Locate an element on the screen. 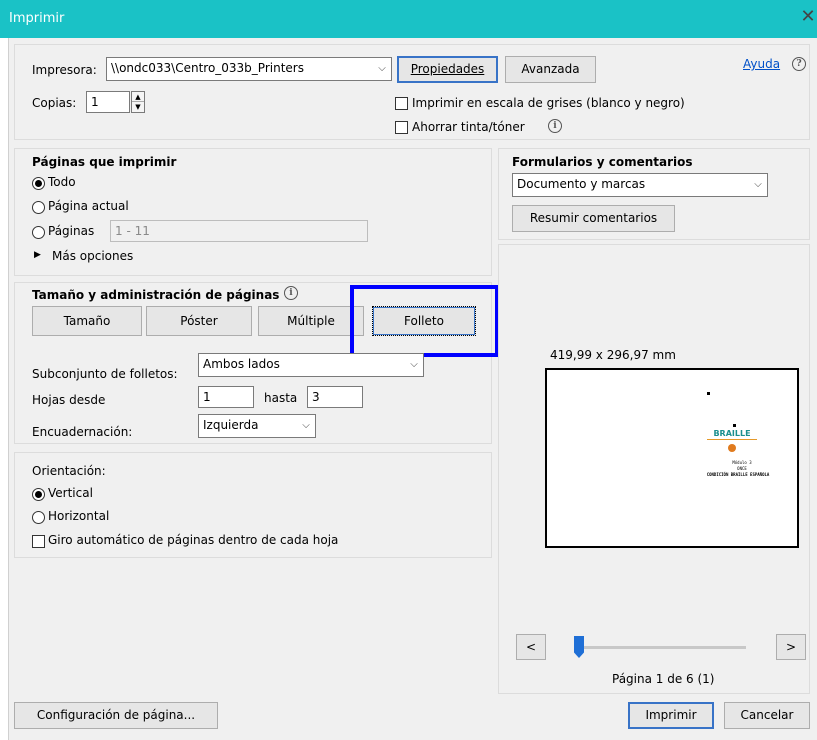 The image size is (817, 740). forms-select: Documento y marcas ⌵ is located at coordinates (640, 185).